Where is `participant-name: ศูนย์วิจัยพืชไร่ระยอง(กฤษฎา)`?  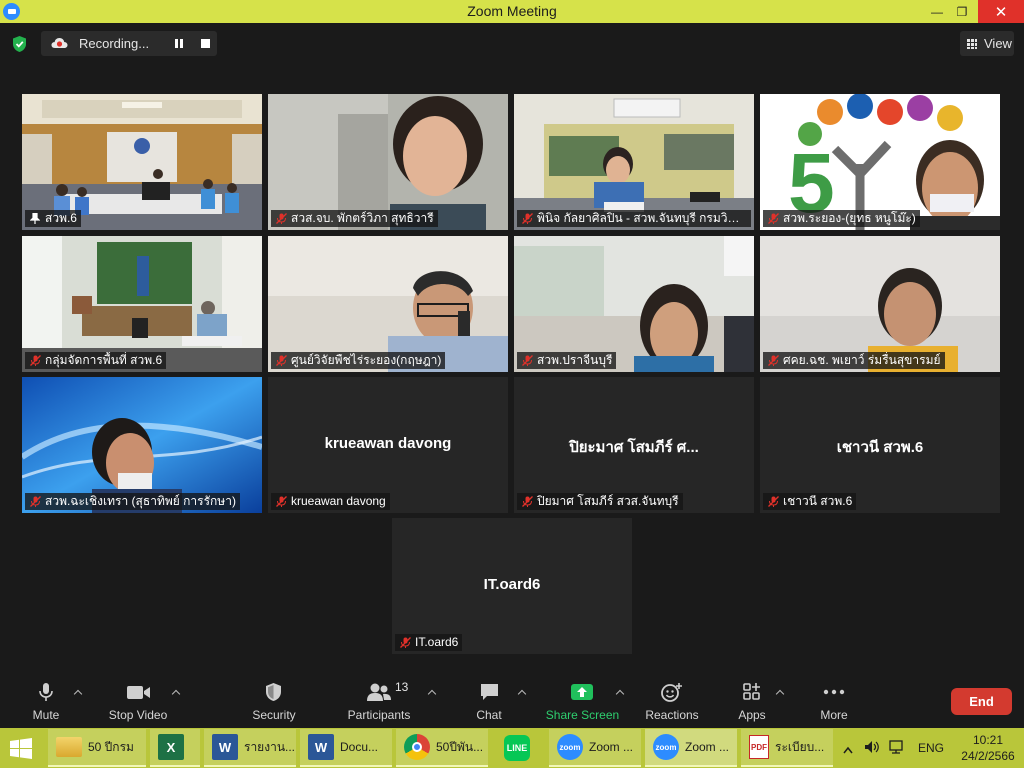 participant-name: ศูนย์วิจัยพืชไร่ระยอง(กฤษฎา) is located at coordinates (366, 360).